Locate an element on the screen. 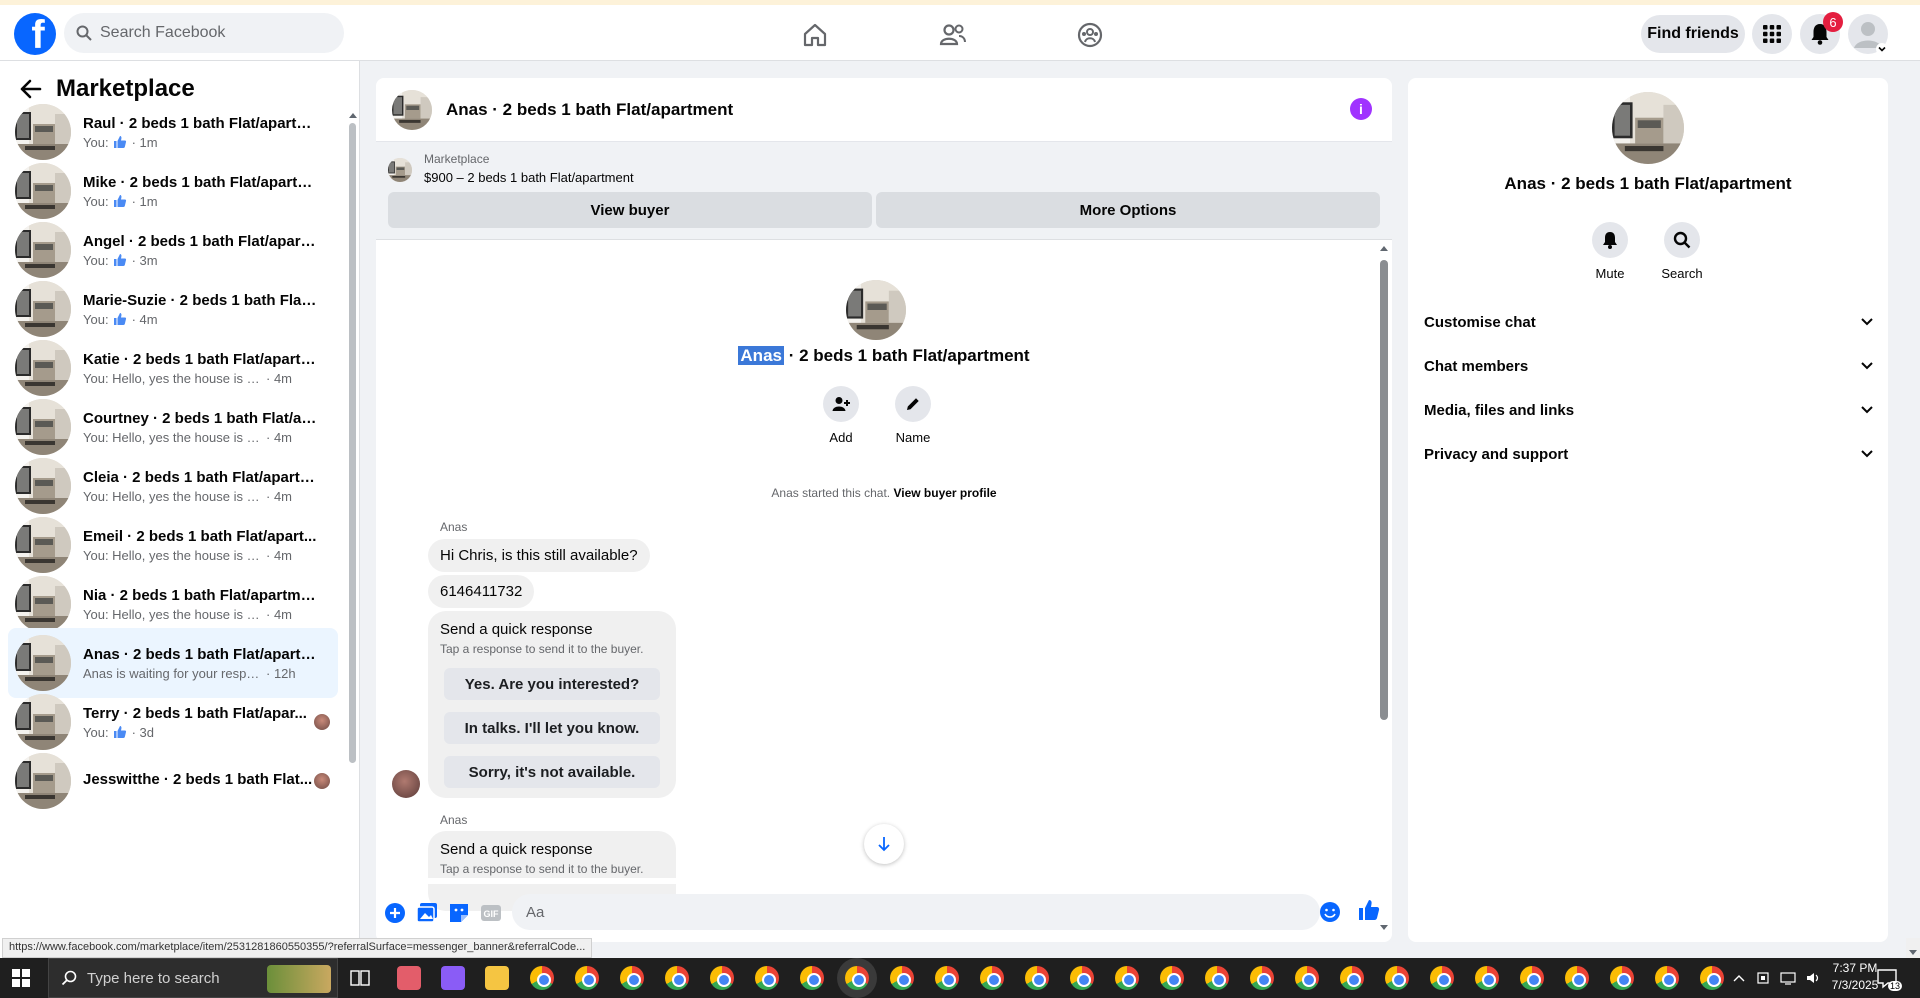  buyer-avatar is located at coordinates (406, 784).